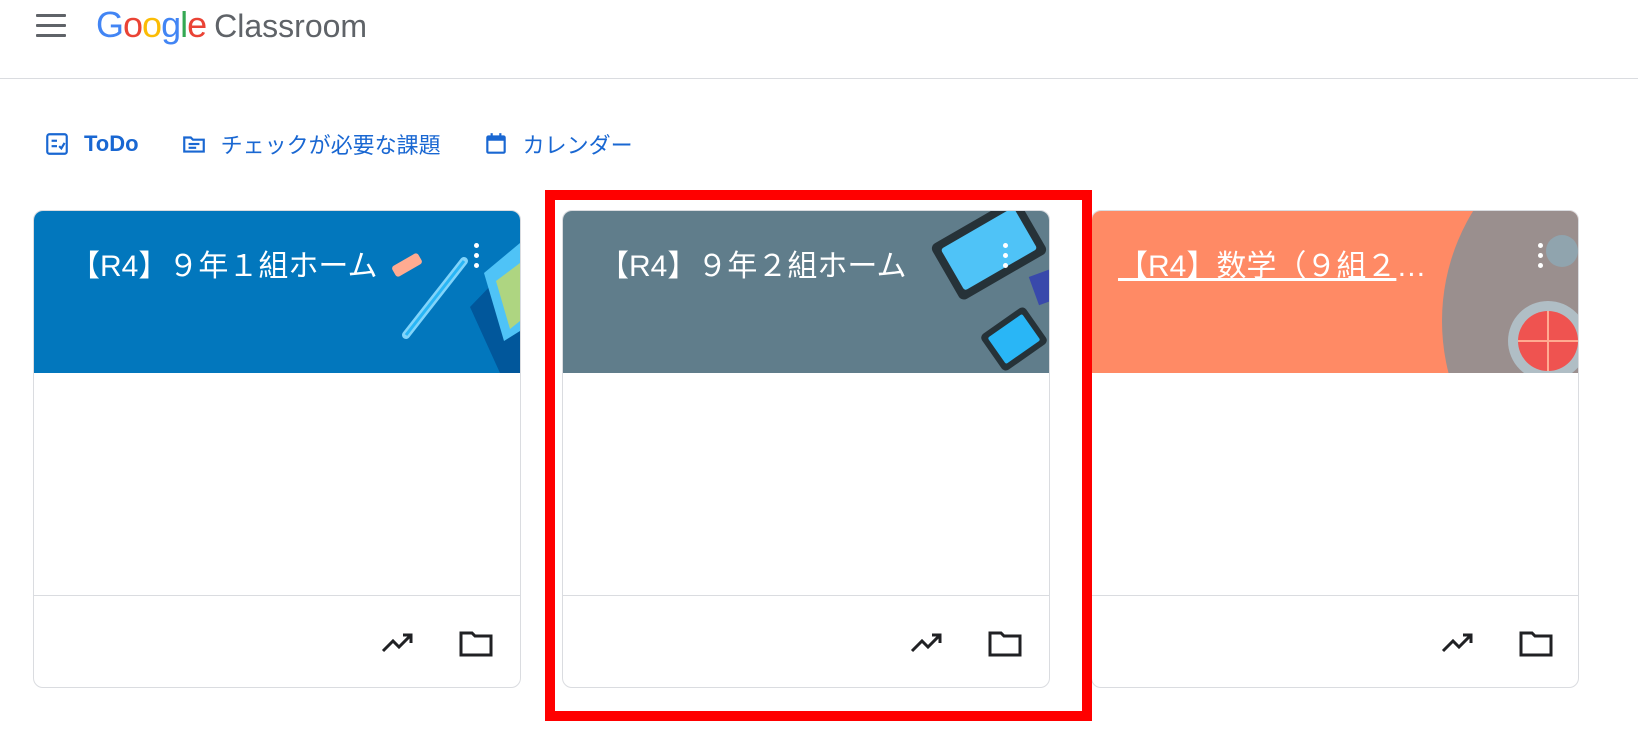  I want to click on calendar-icon, so click(495, 143).